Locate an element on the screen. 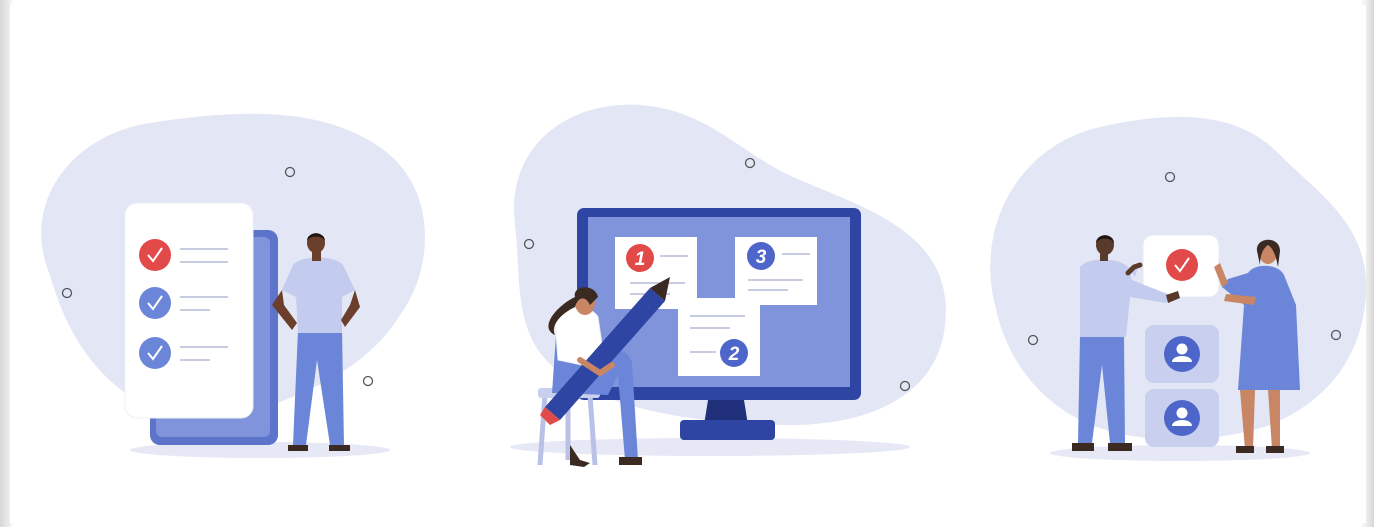 The width and height of the screenshot is (1374, 527). note-number: 2 is located at coordinates (734, 354).